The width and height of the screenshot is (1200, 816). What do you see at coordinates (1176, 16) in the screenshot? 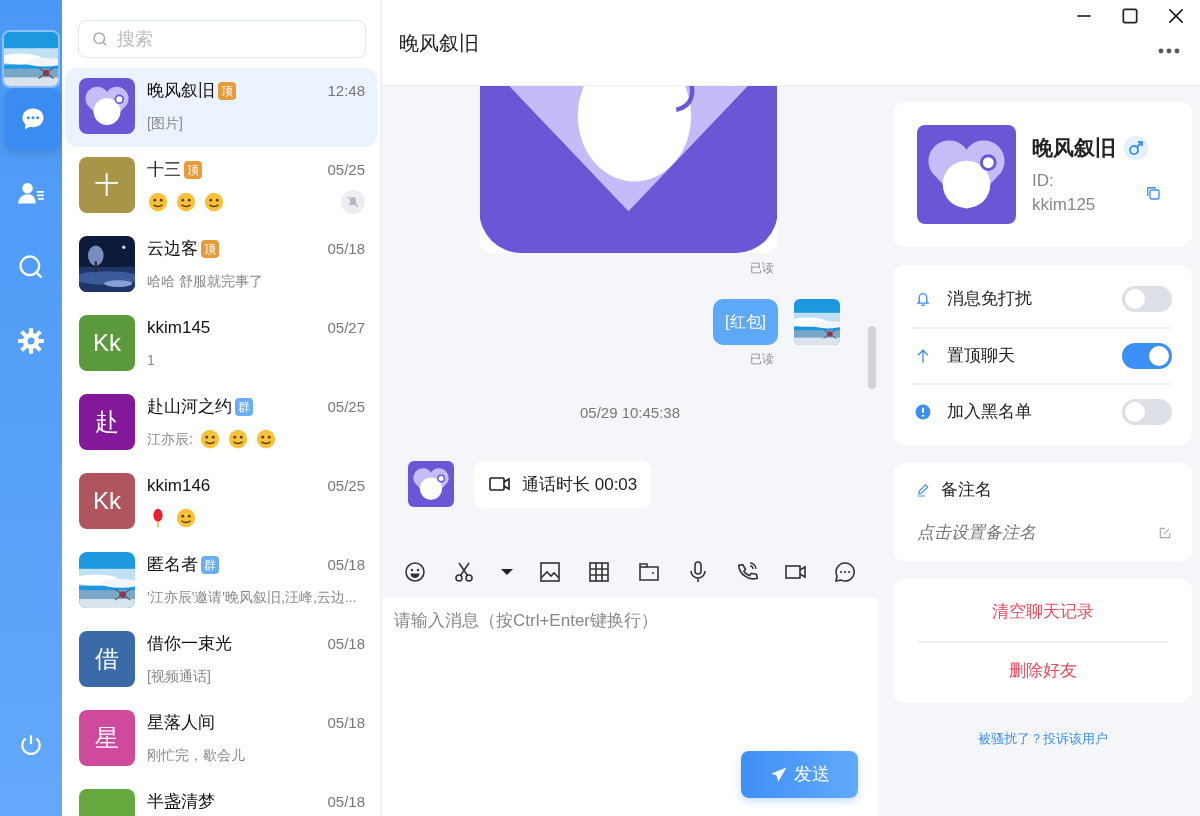
I see `close-icon` at bounding box center [1176, 16].